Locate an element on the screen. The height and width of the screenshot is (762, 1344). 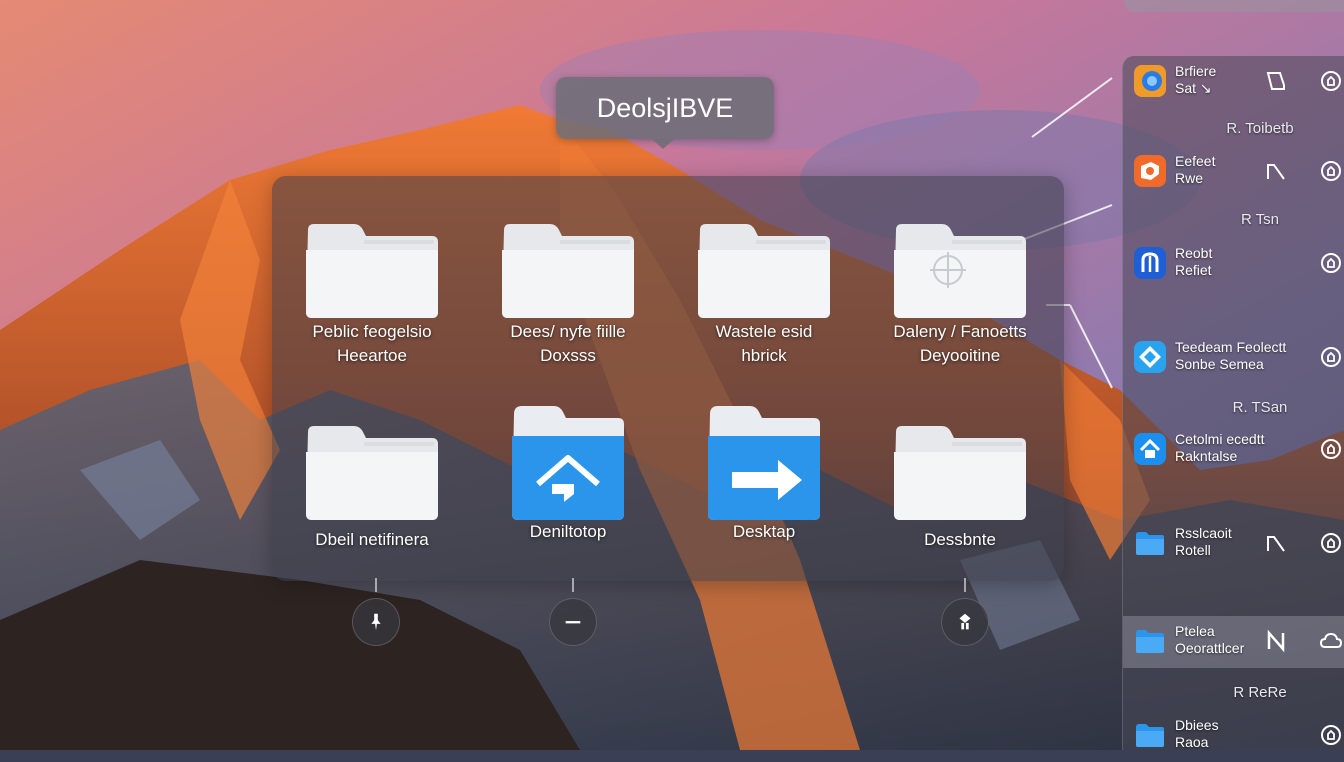
sidebar-row-text: Reobt Refiet is located at coordinates (1235, 262).